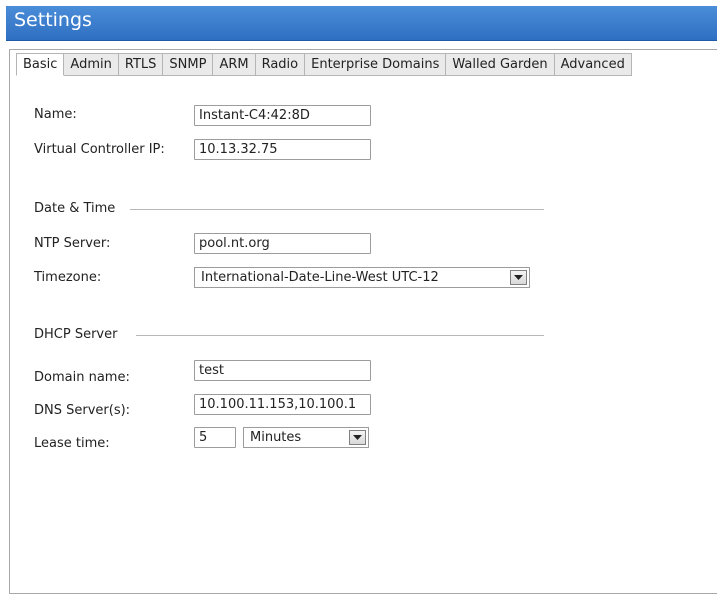  I want to click on name-field: Instant-C4:42:8D, so click(282, 115).